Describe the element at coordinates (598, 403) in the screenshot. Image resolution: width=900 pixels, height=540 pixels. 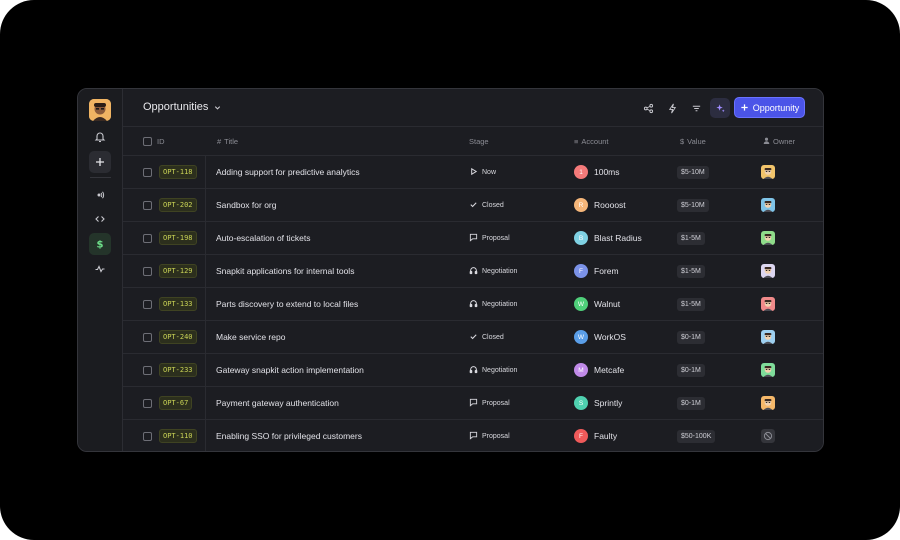
I see `account-cell: S Sprintly` at that location.